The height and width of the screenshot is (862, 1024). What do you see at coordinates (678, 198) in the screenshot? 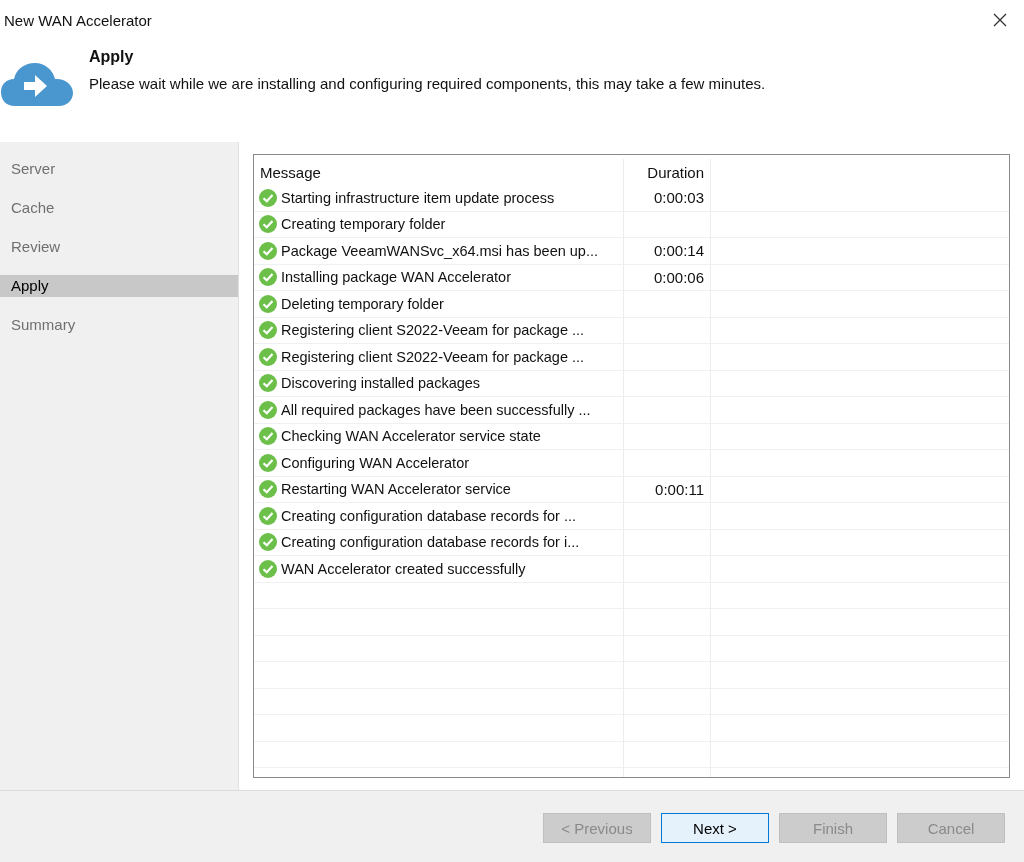
I see `duration-text: 0:00:03` at bounding box center [678, 198].